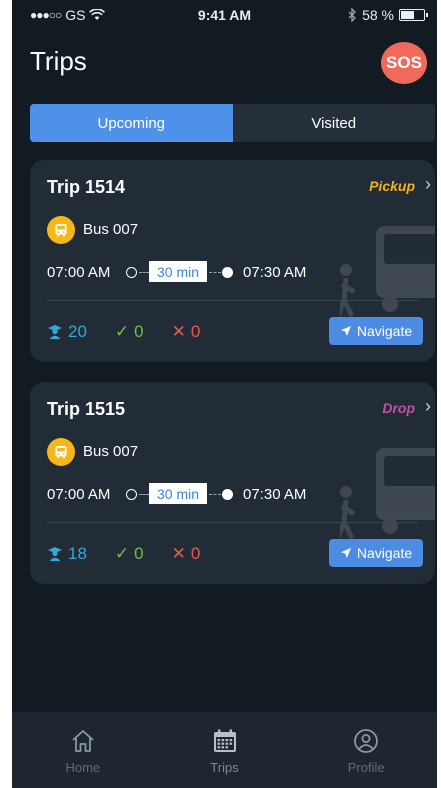  I want to click on trip-stats: 18 ✓ 0 ✕ 0, so click(137, 554).